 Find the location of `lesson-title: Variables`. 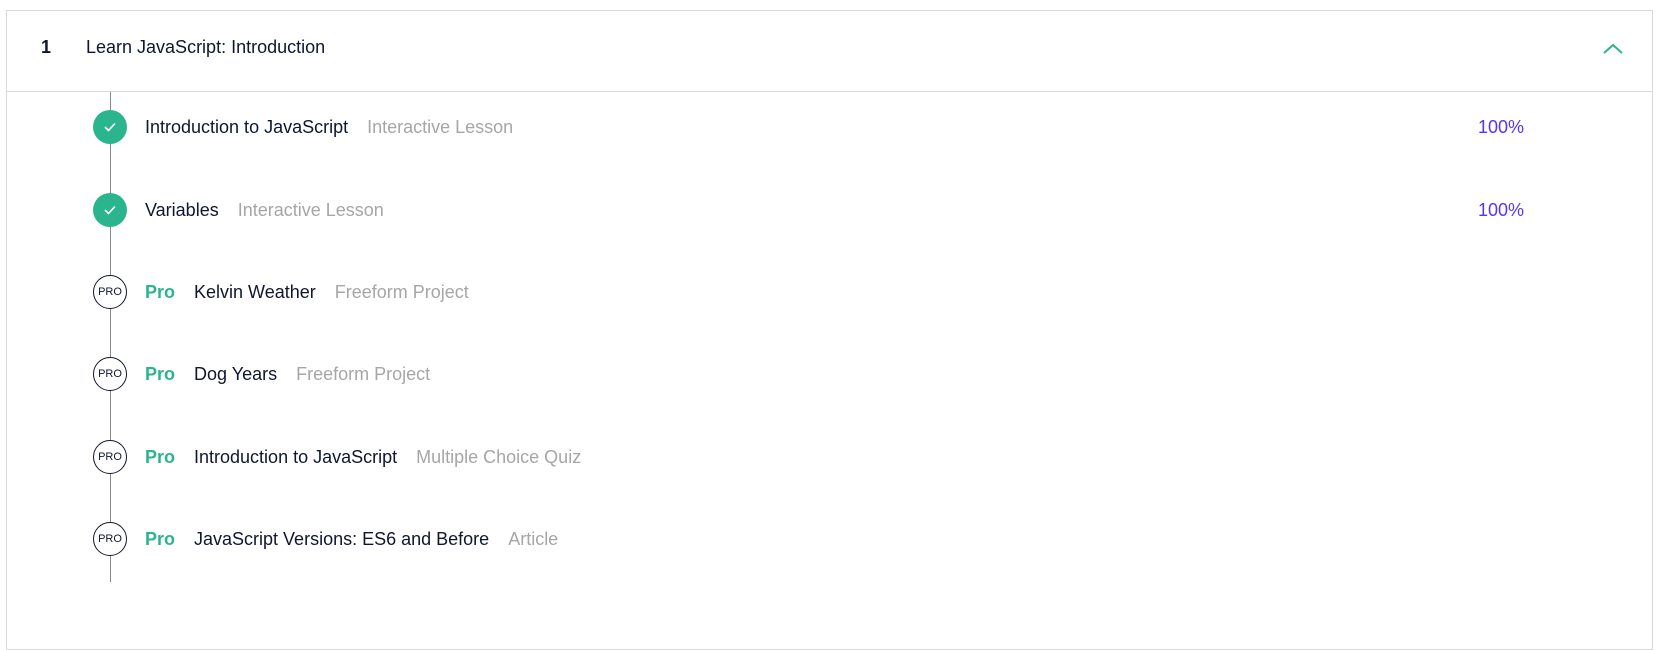

lesson-title: Variables is located at coordinates (182, 210).